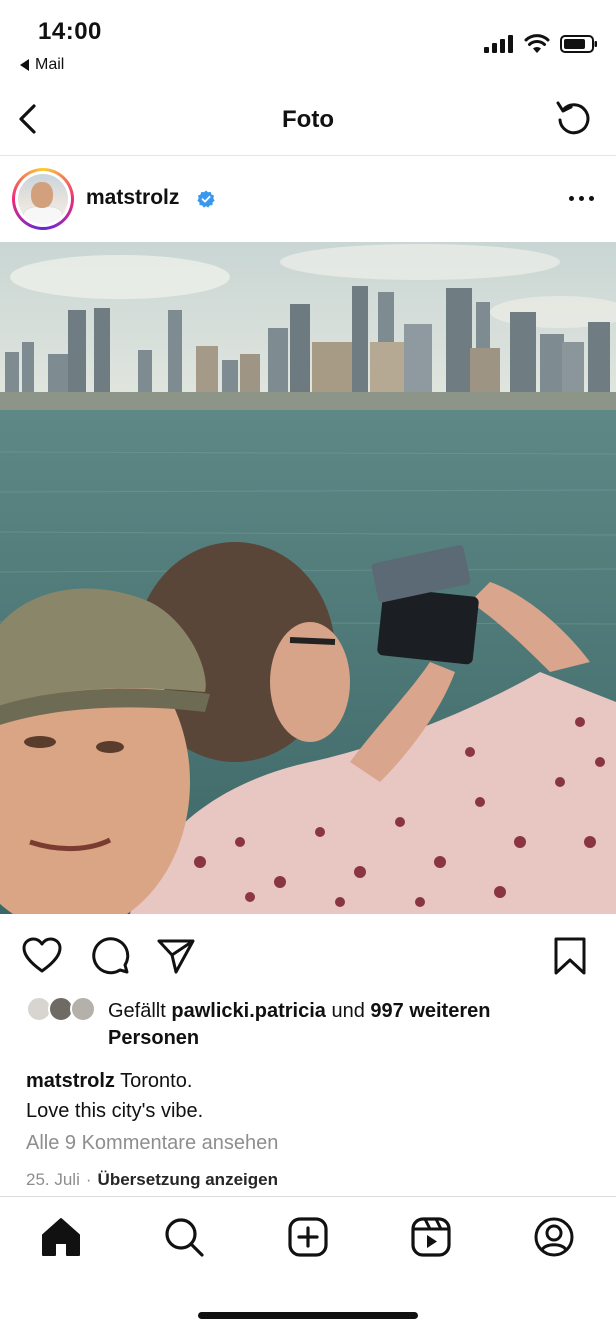 This screenshot has width=616, height=1333. I want to click on post-date: 25. Juli, so click(53, 1179).